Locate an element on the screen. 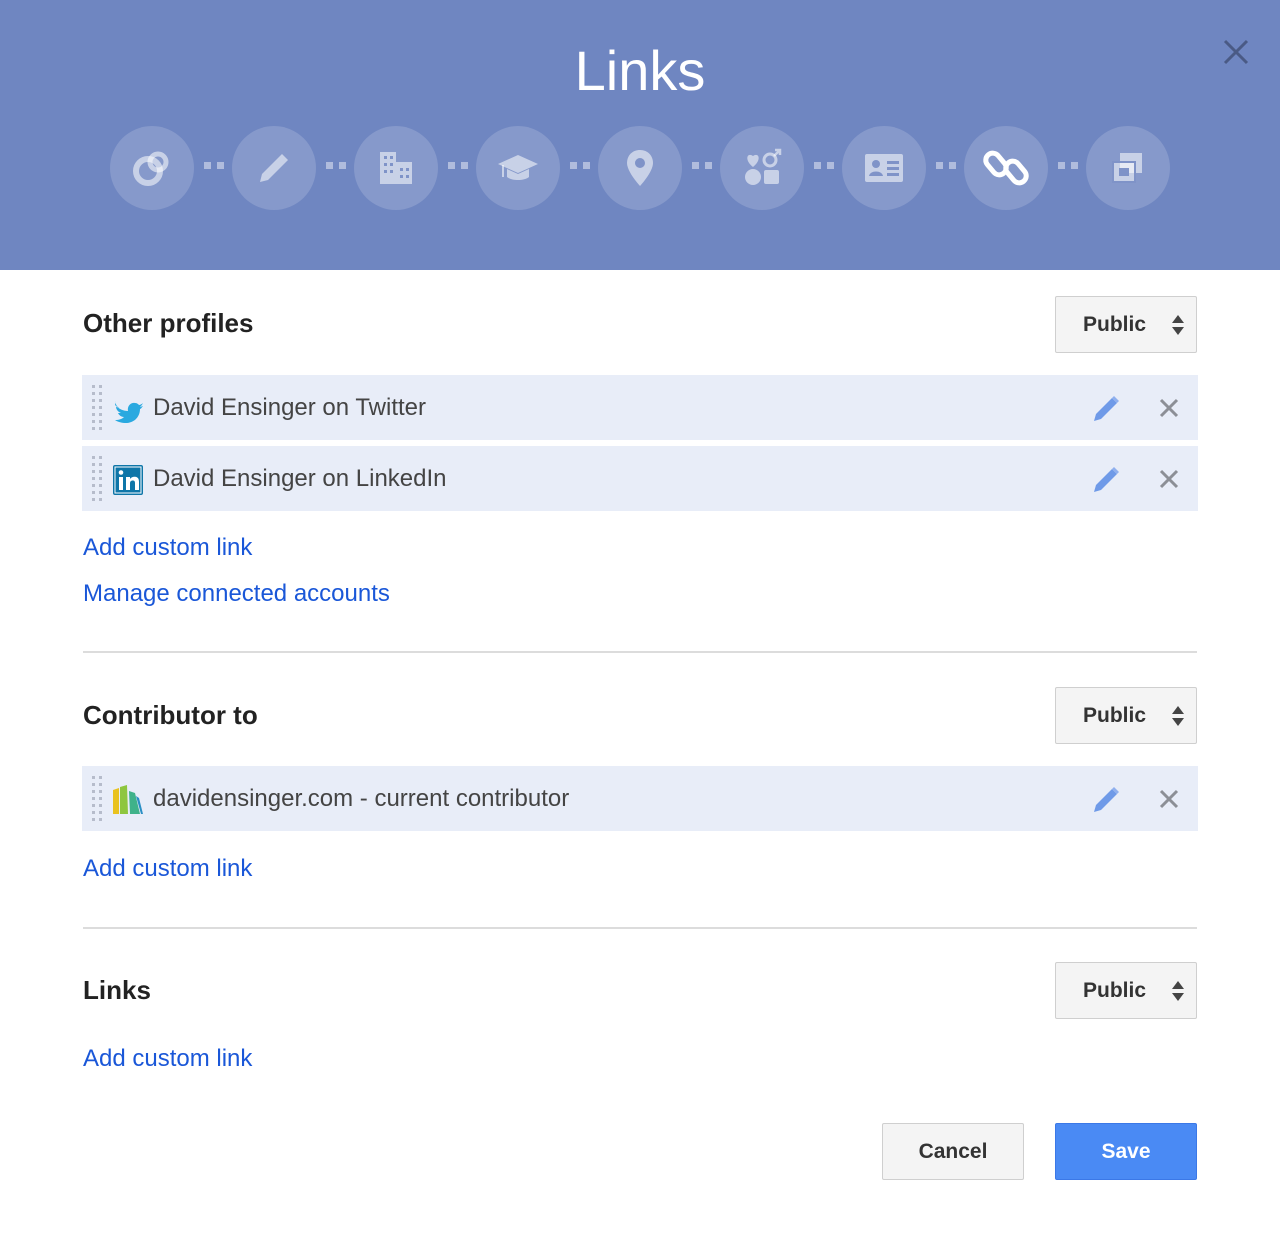  linkedin-icon is located at coordinates (128, 480).